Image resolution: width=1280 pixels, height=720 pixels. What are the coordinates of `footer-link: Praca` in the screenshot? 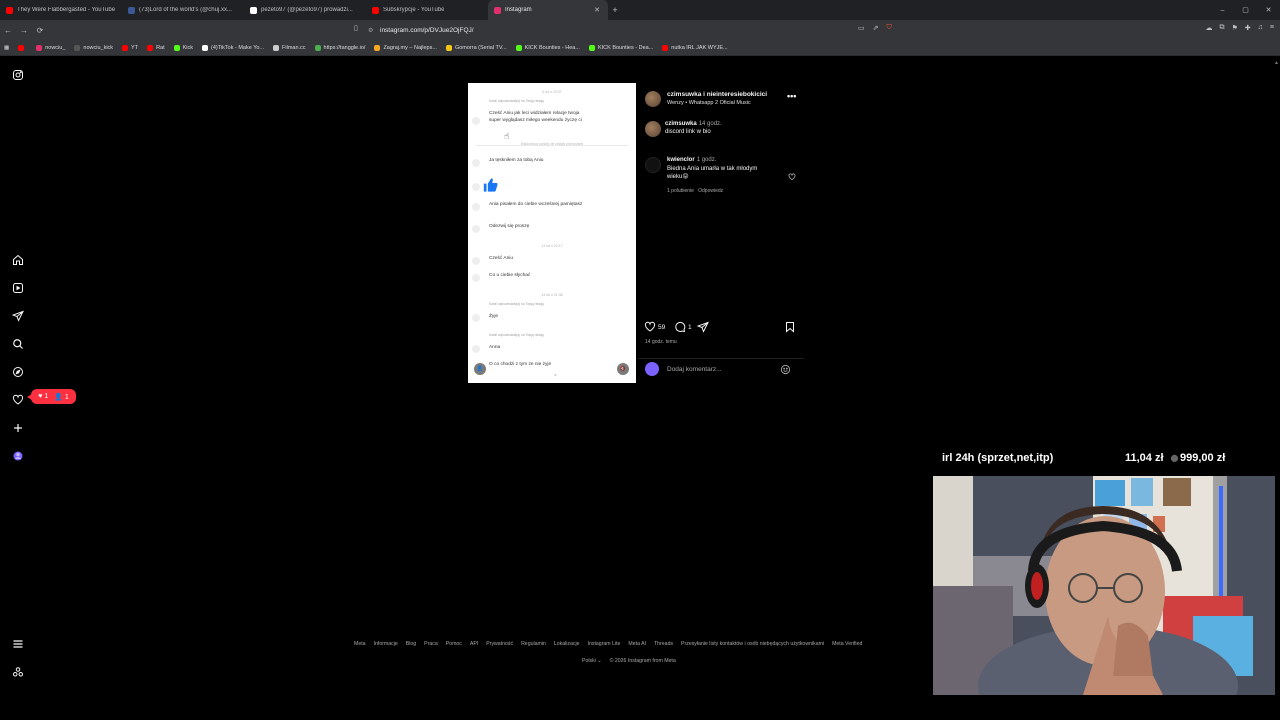 It's located at (431, 644).